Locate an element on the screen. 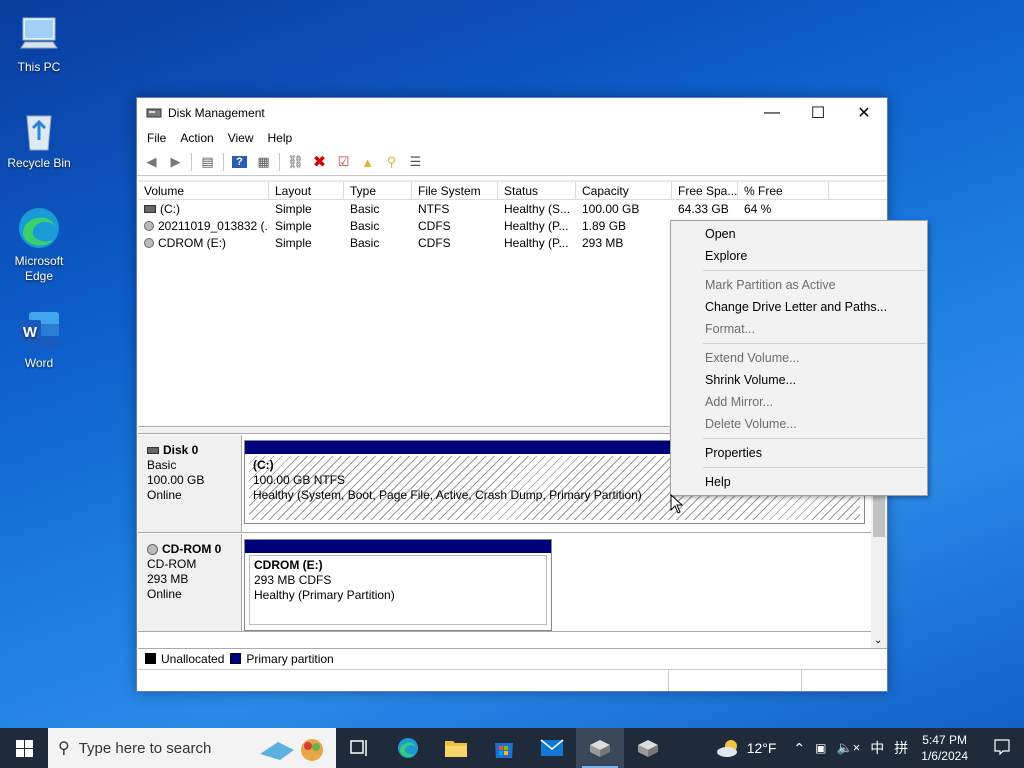  column-header-layout: Layout is located at coordinates (306, 190).